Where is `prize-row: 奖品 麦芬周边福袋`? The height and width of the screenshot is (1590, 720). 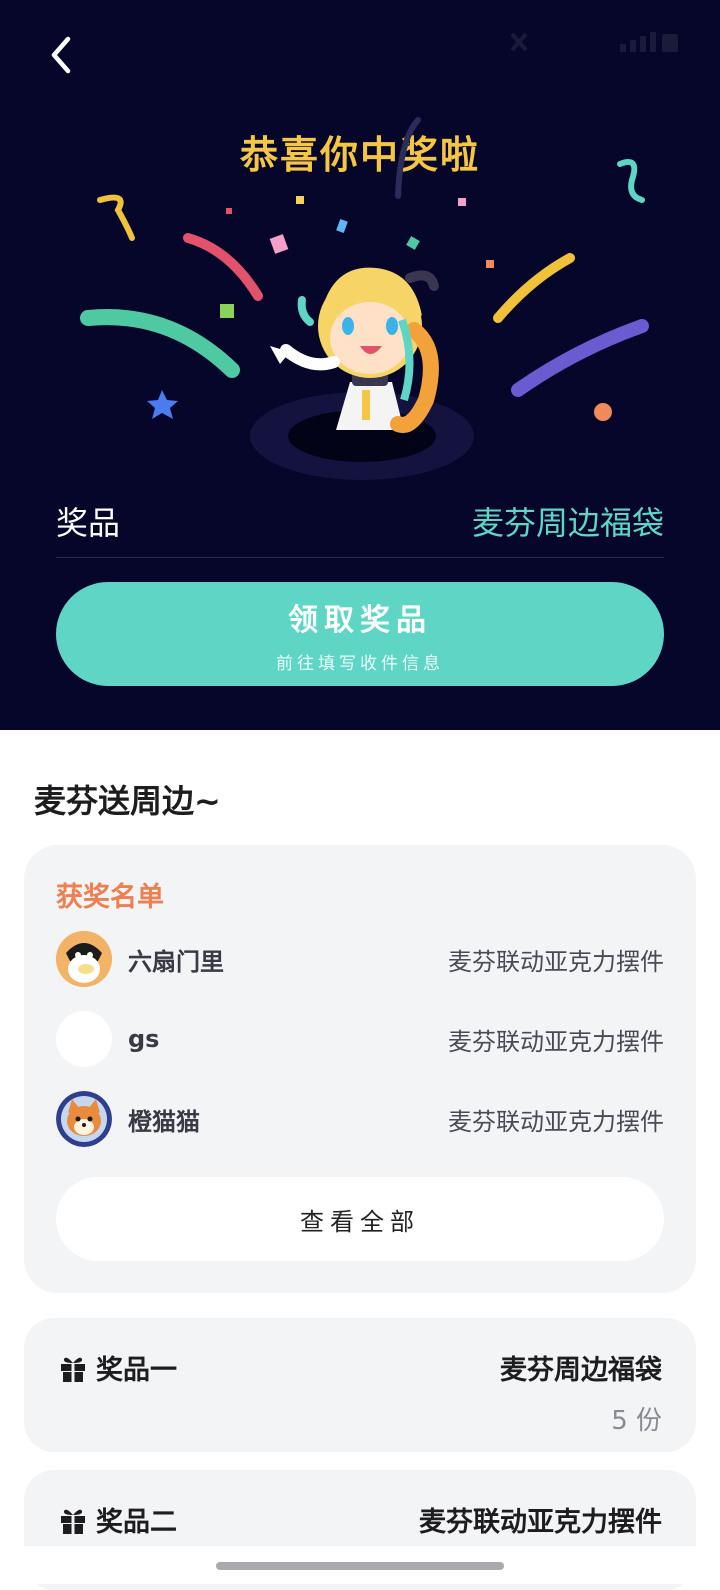 prize-row: 奖品 麦芬周边福袋 is located at coordinates (360, 521).